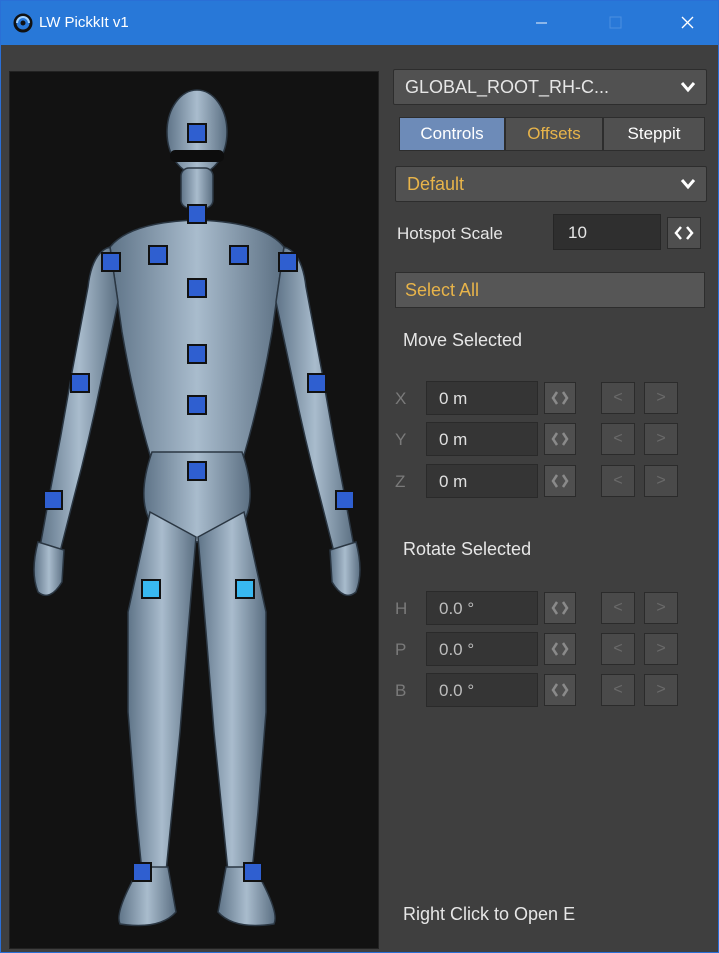 This screenshot has height=953, width=719. I want to click on hotspot-right-knee, so click(245, 589).